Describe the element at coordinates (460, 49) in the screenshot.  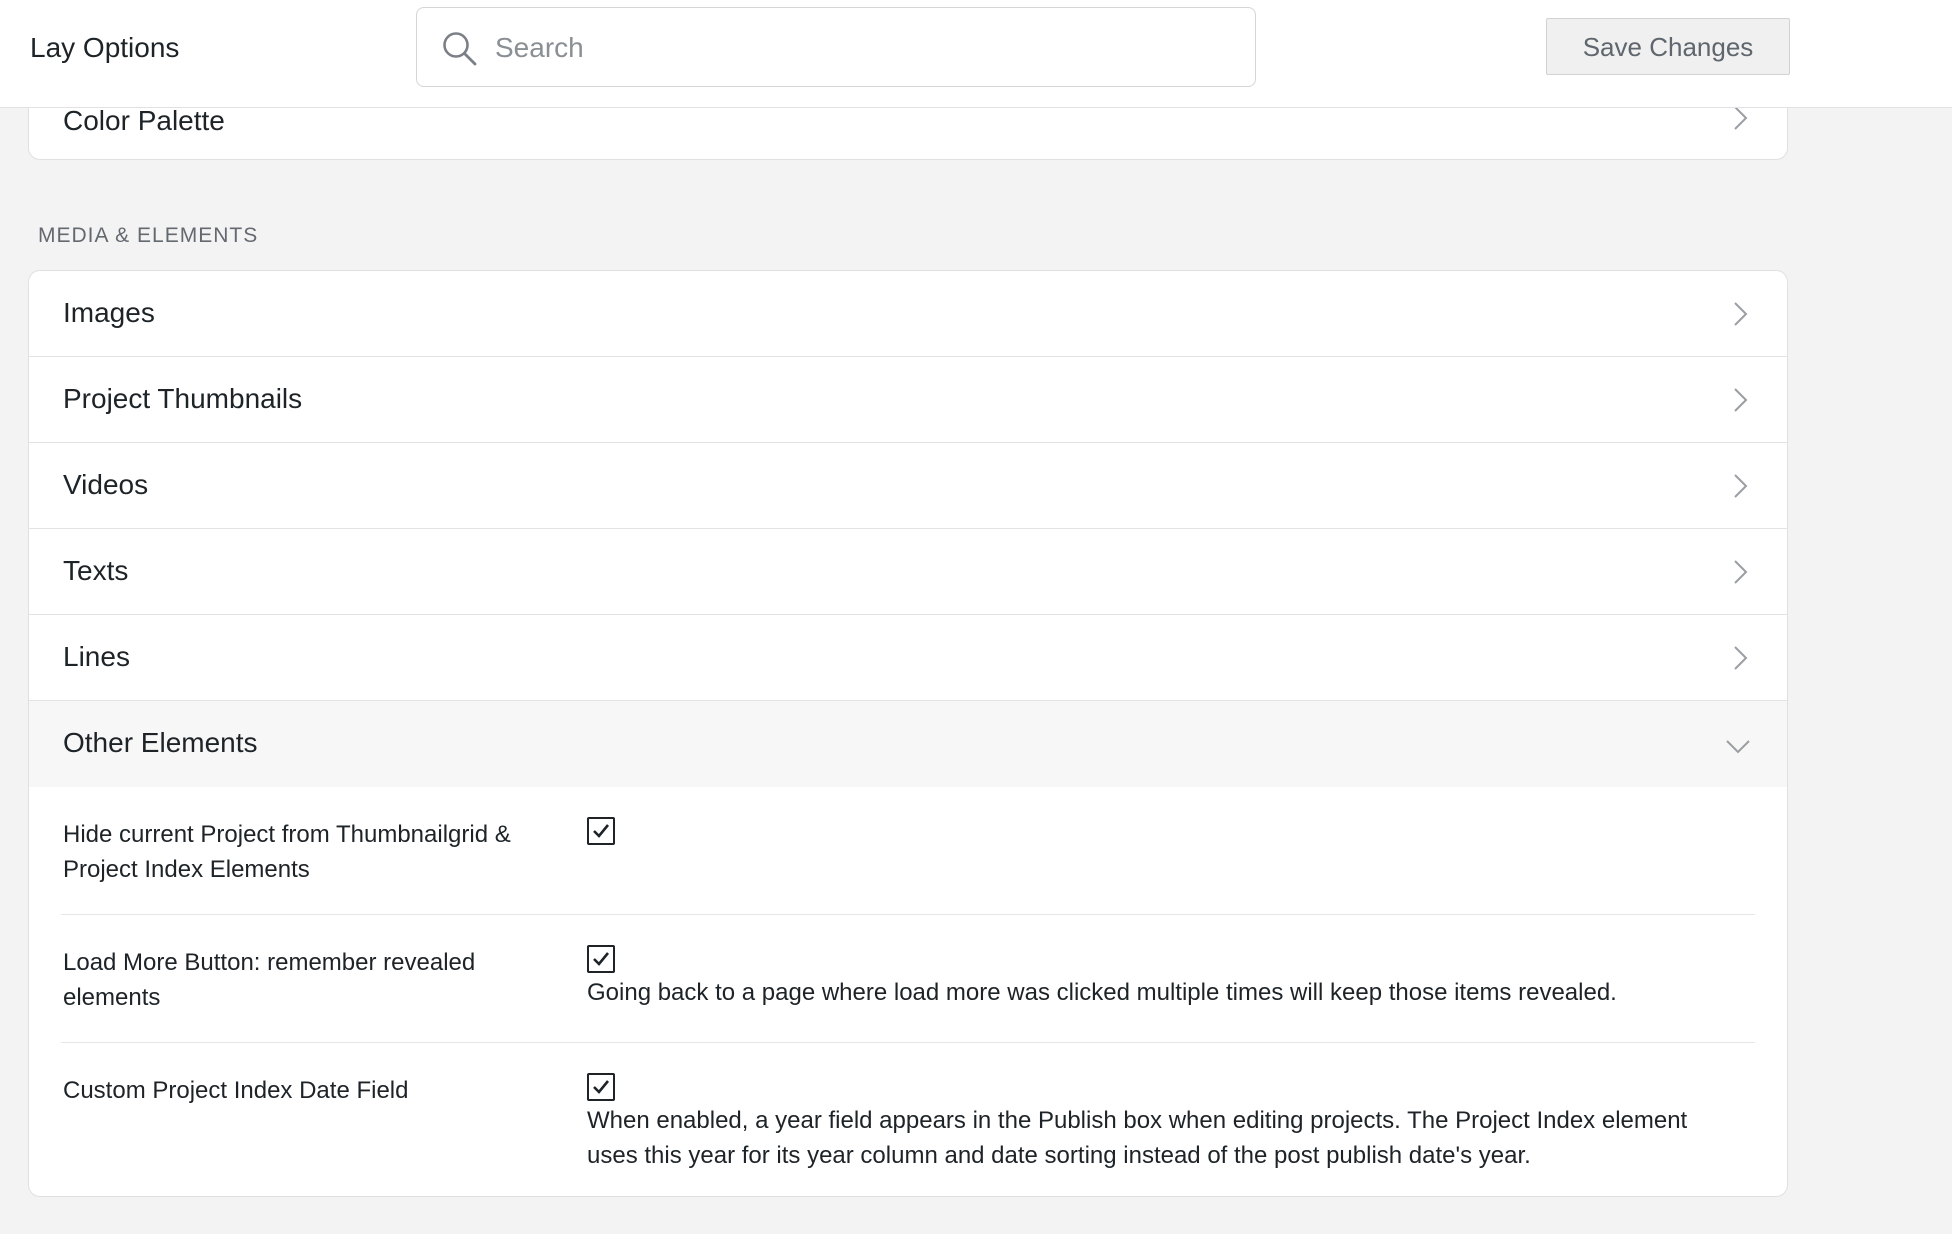
I see `search-icon` at that location.